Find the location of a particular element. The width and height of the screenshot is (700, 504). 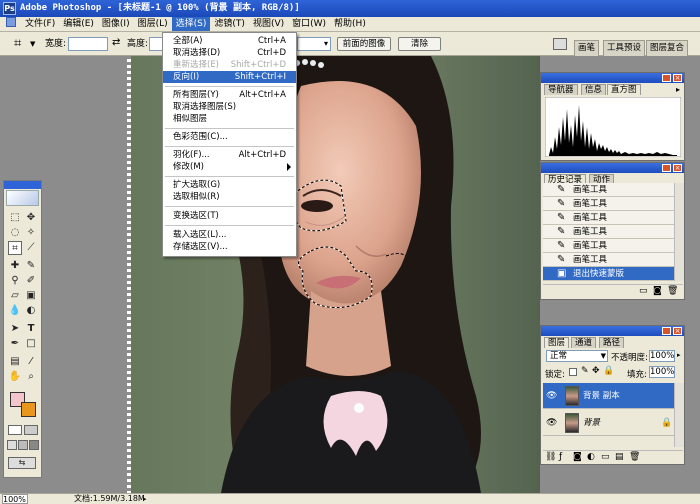

gradient-tool-icon: ▣ is located at coordinates (31, 296).